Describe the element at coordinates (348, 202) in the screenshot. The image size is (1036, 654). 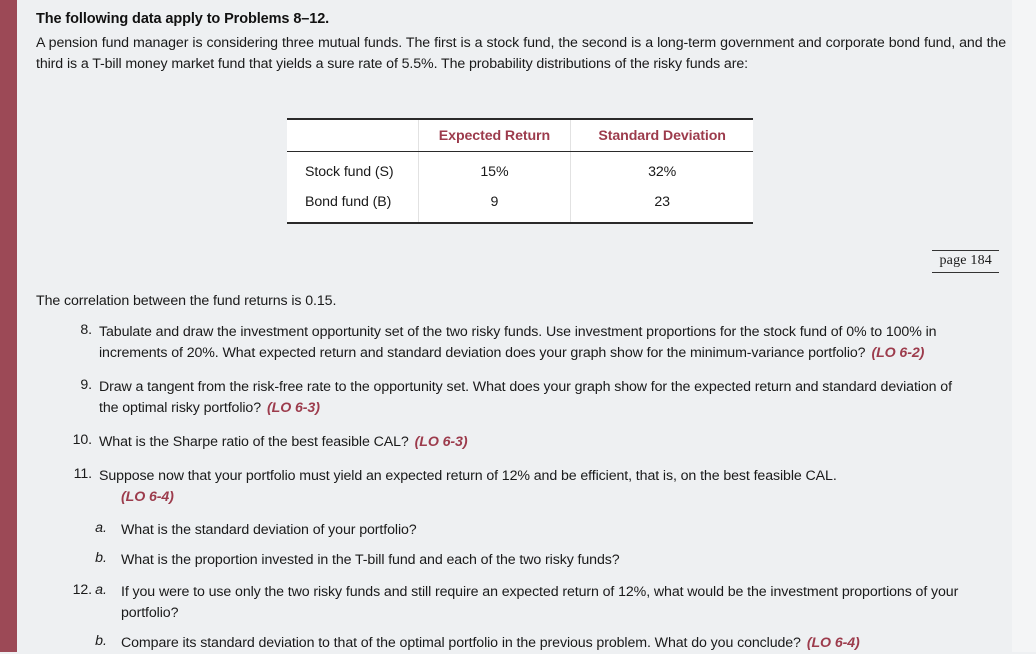
I see `cell-fund-name: Bond fund (B)` at that location.